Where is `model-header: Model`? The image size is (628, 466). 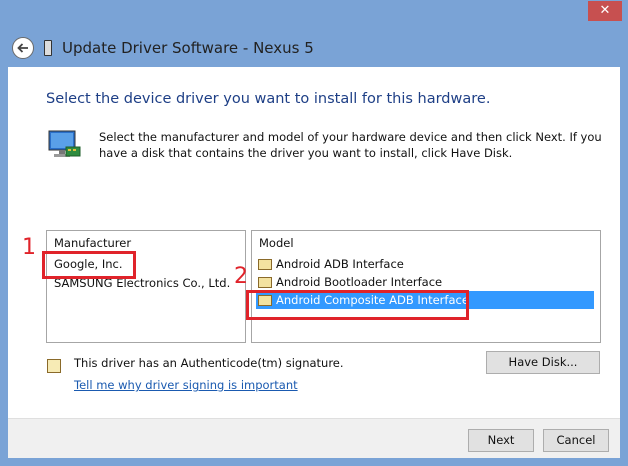 model-header: Model is located at coordinates (276, 243).